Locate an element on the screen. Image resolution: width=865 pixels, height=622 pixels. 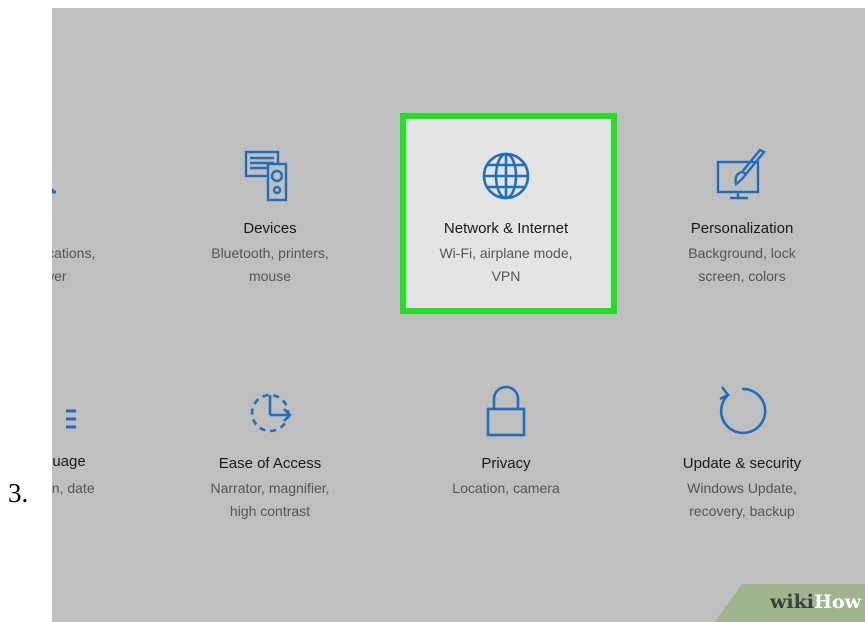
tile-title: guage is located at coordinates (69, 461).